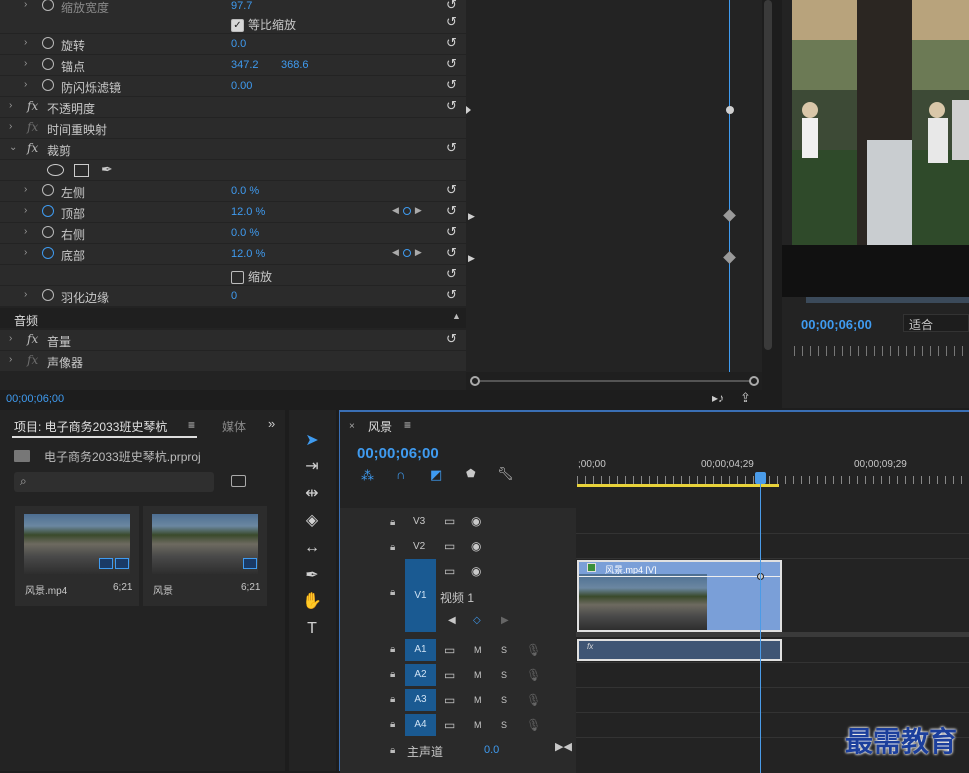 The height and width of the screenshot is (773, 969). I want to click on property-value: 0.0, so click(238, 44).